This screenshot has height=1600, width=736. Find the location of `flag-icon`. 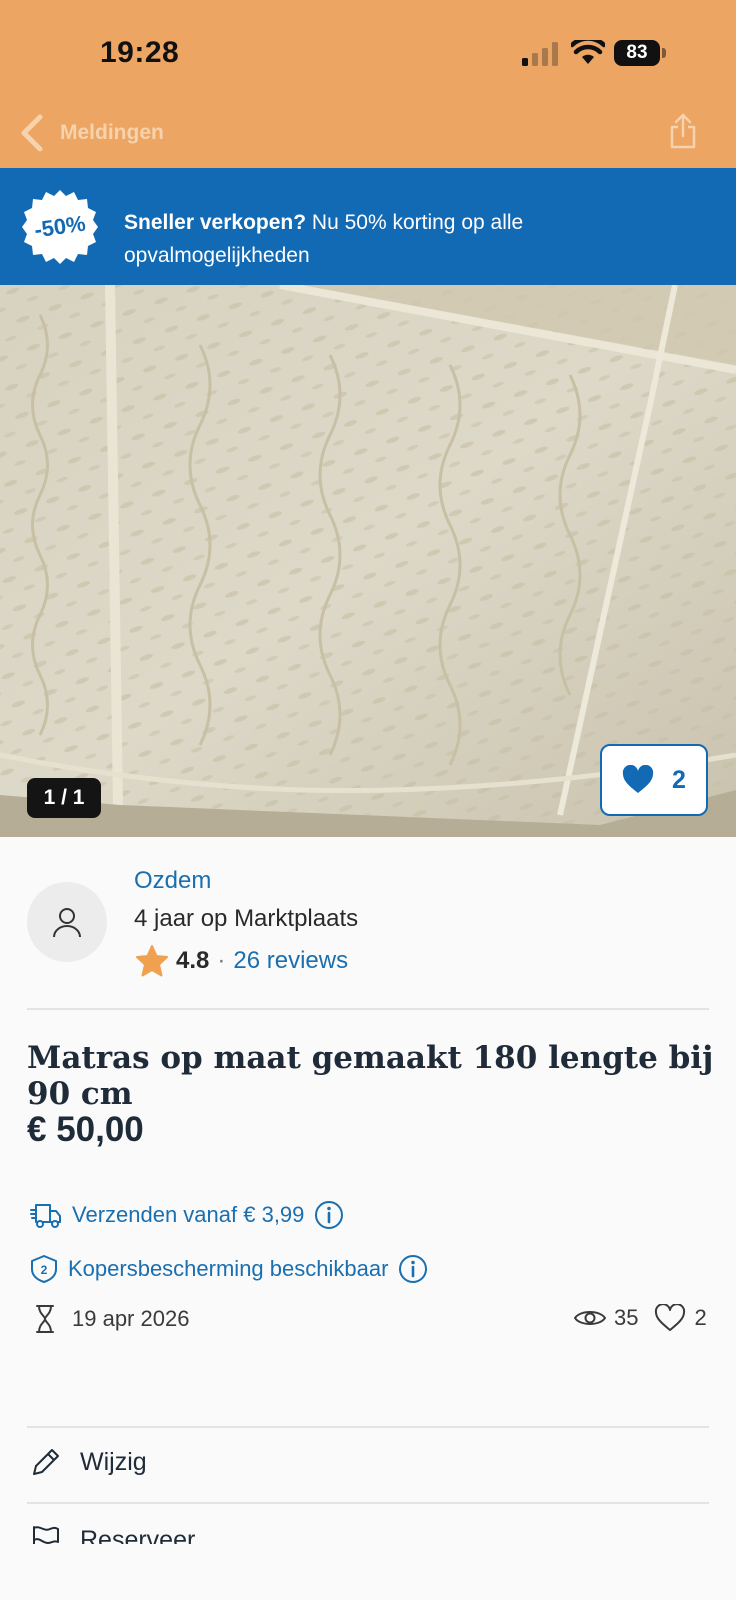

flag-icon is located at coordinates (46, 1535).